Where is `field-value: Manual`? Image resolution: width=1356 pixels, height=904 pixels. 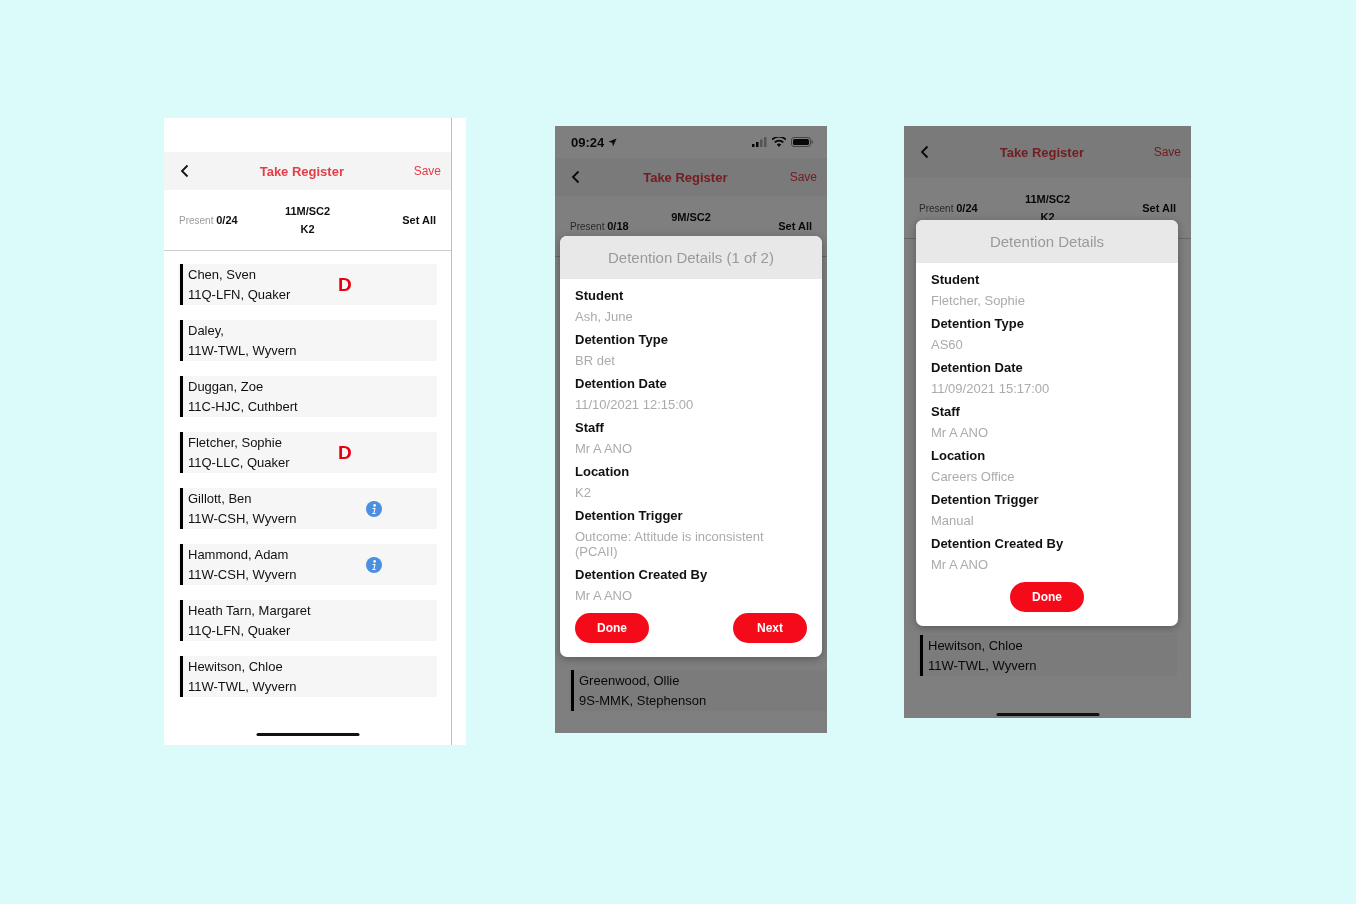 field-value: Manual is located at coordinates (953, 520).